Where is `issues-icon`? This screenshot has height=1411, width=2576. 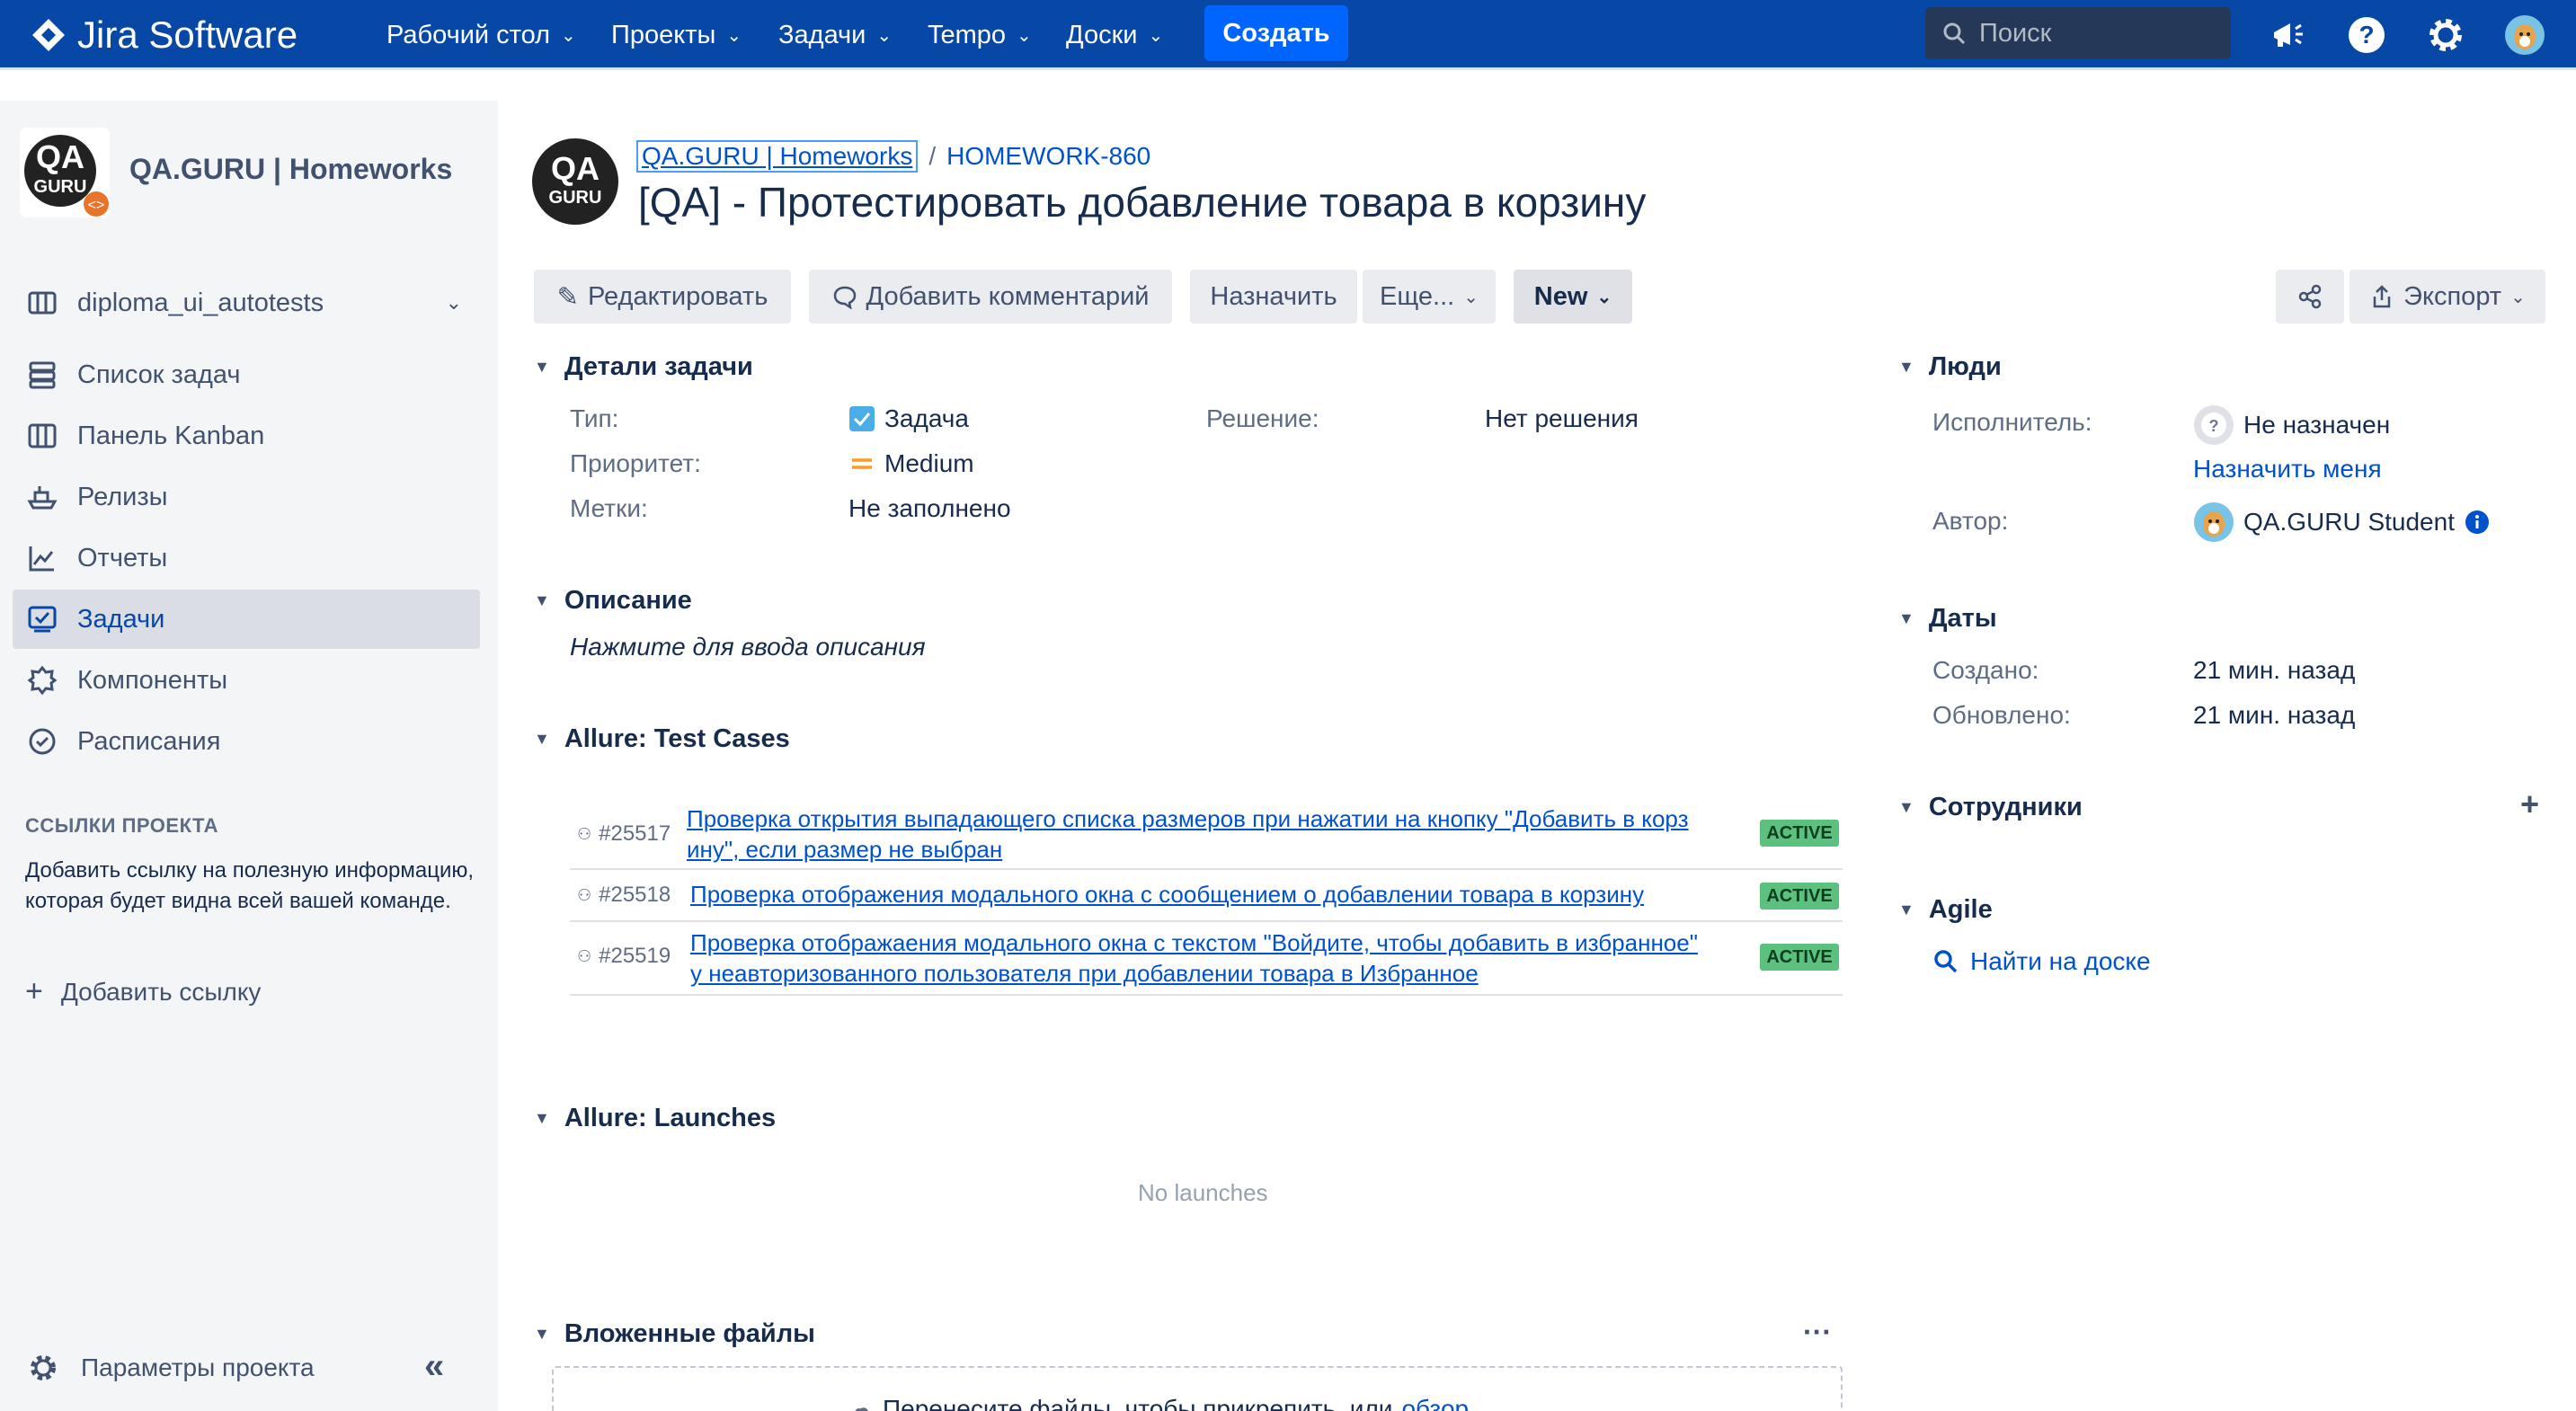 issues-icon is located at coordinates (42, 619).